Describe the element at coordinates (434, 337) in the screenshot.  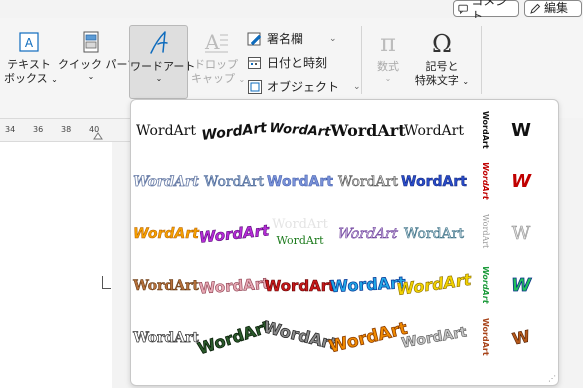
I see `wordart-style-25: WordArt` at that location.